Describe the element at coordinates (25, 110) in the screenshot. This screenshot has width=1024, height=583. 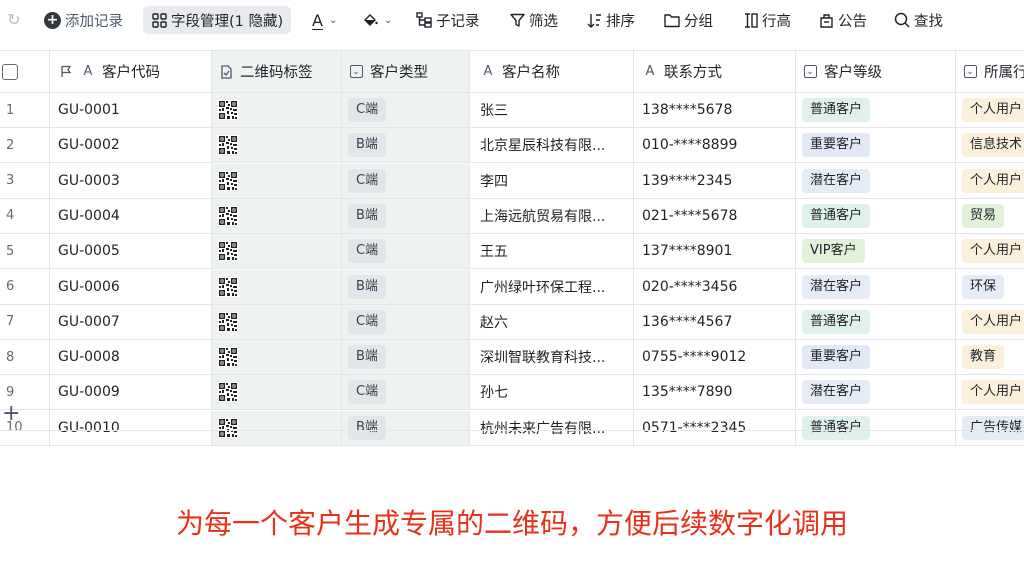
I see `row-number-cell: 1` at that location.